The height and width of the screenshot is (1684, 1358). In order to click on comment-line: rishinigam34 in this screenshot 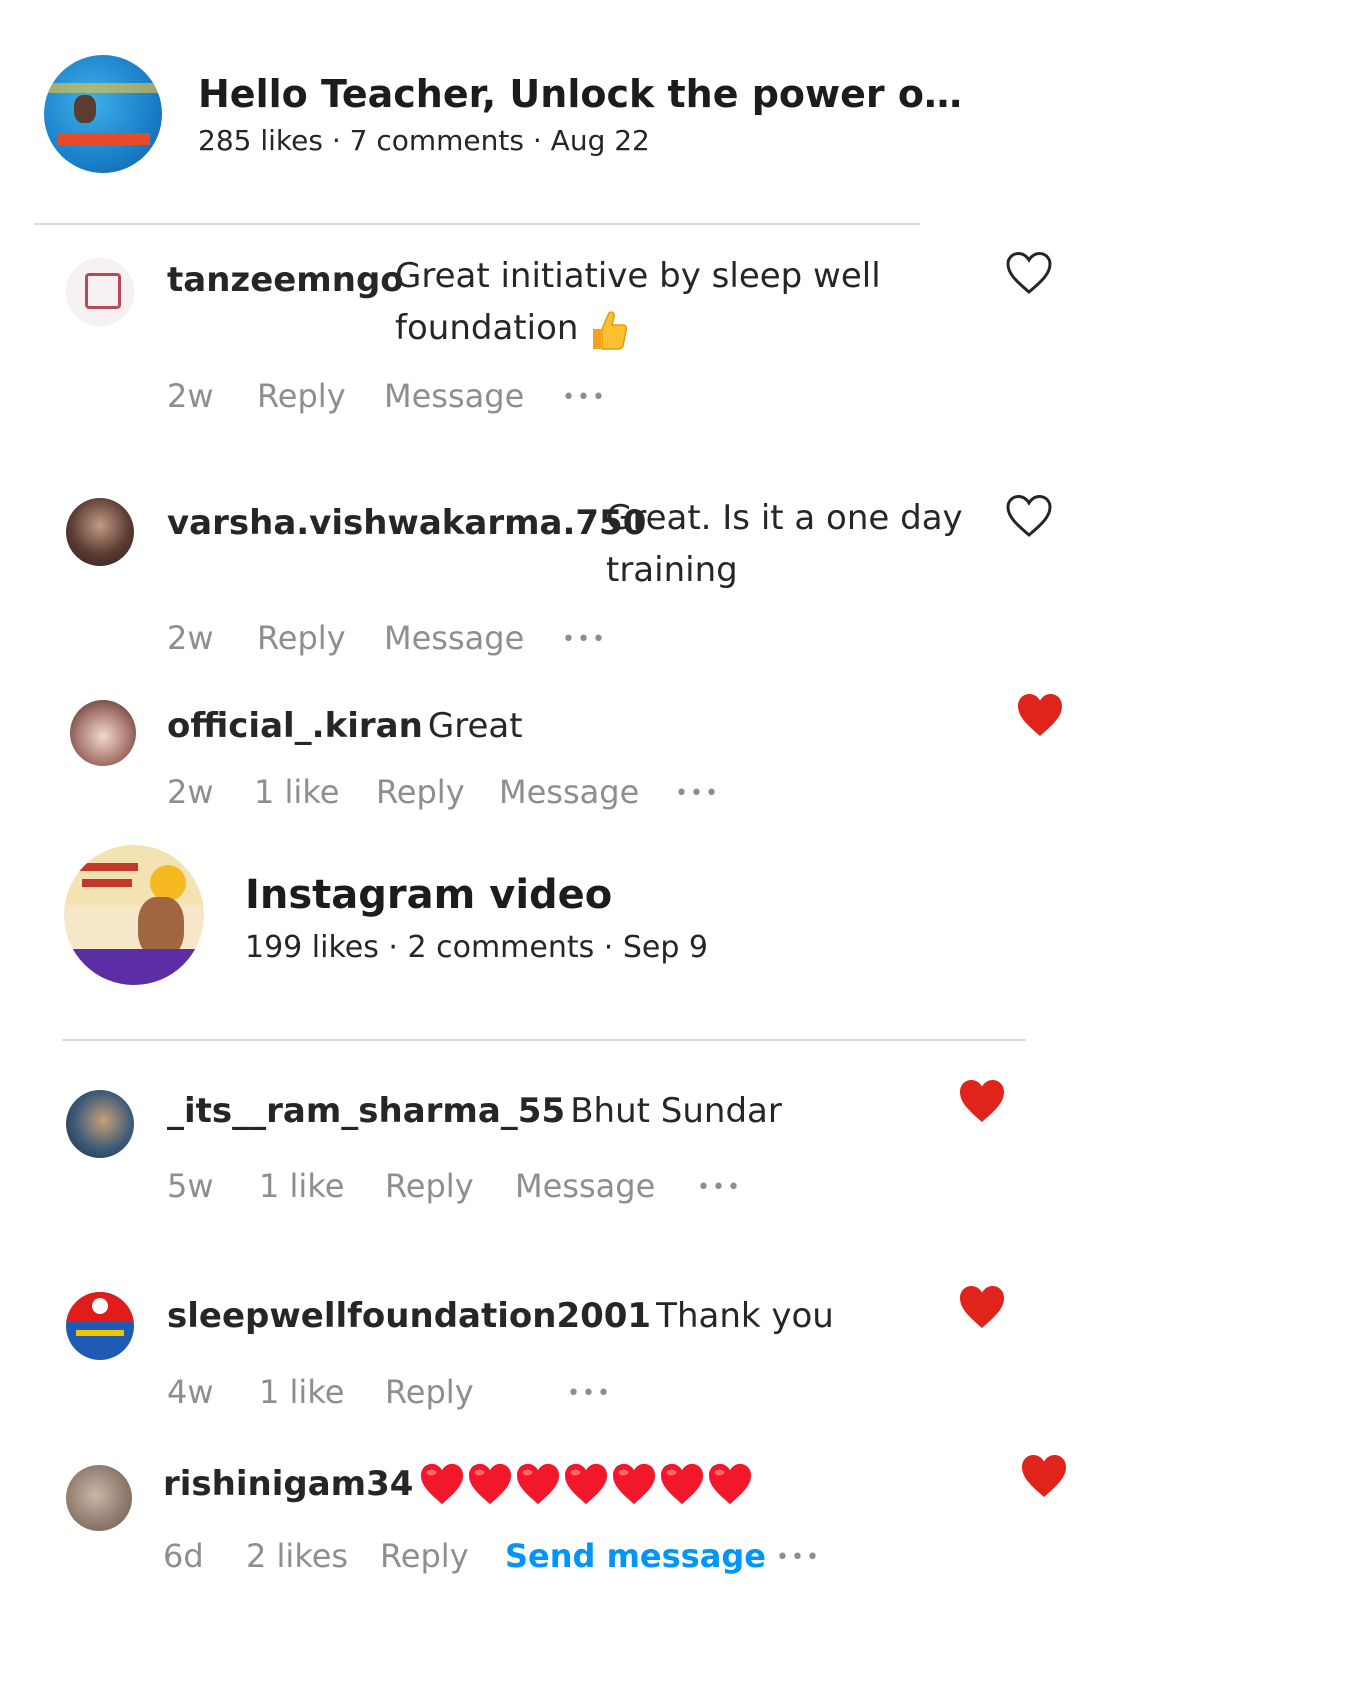, I will do `click(459, 1484)`.